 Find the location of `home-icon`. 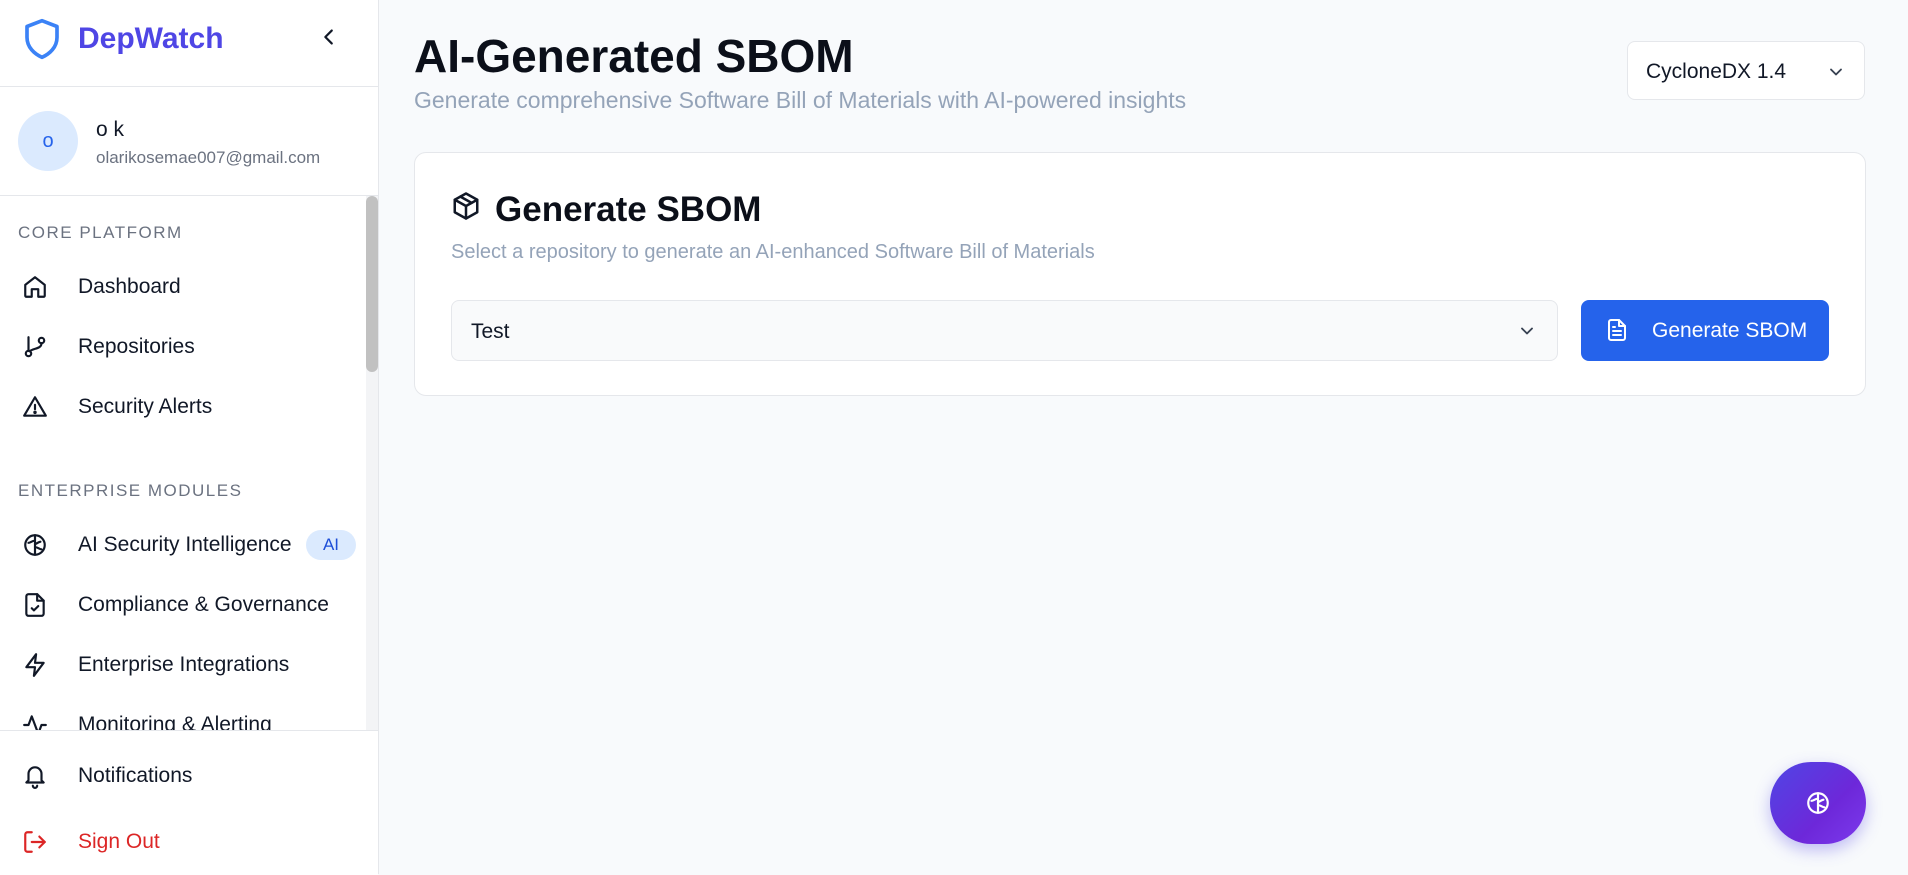

home-icon is located at coordinates (35, 287).